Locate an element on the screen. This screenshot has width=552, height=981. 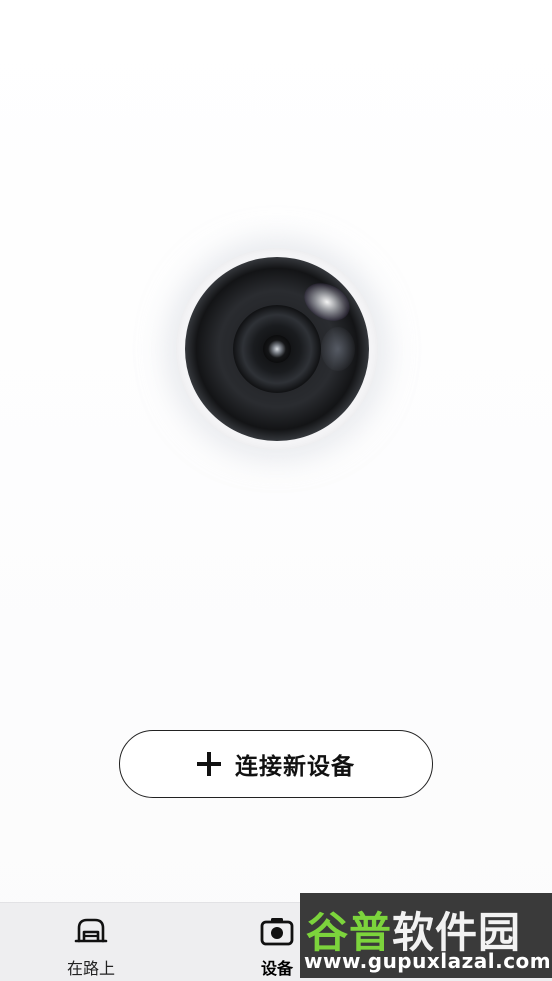
connect-new-device-button: 连接新设备 is located at coordinates (276, 764).